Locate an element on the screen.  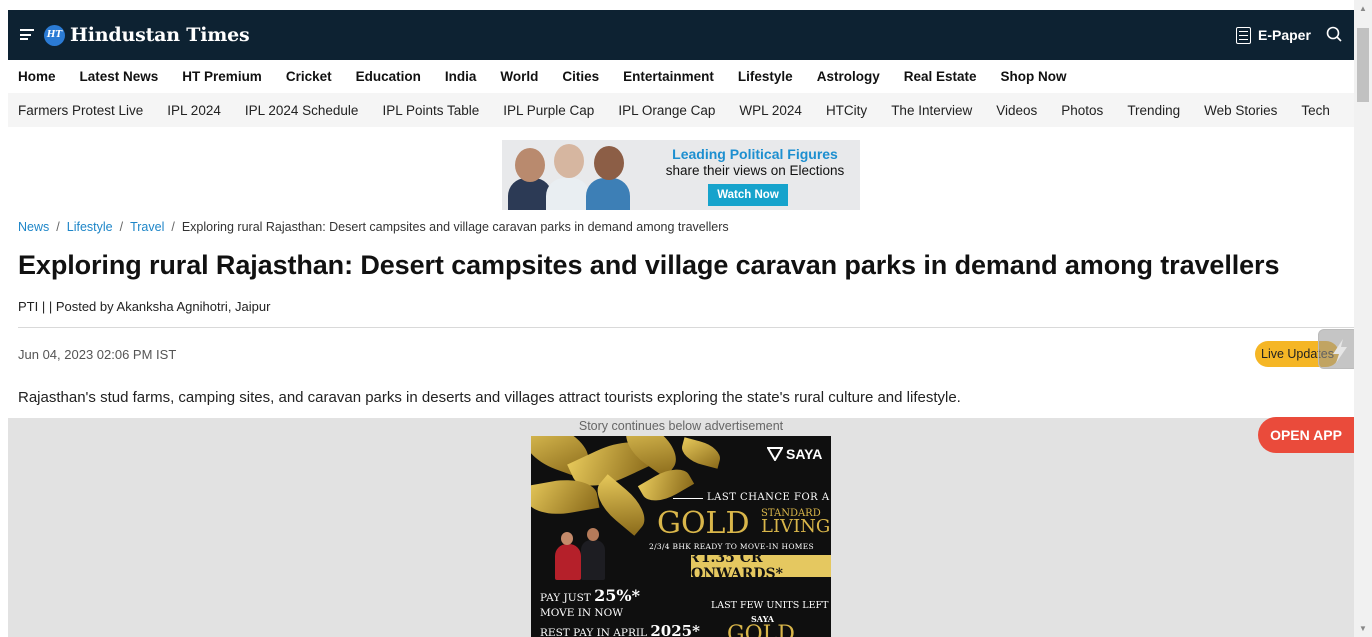
ad-living: LIVING is located at coordinates (796, 526).